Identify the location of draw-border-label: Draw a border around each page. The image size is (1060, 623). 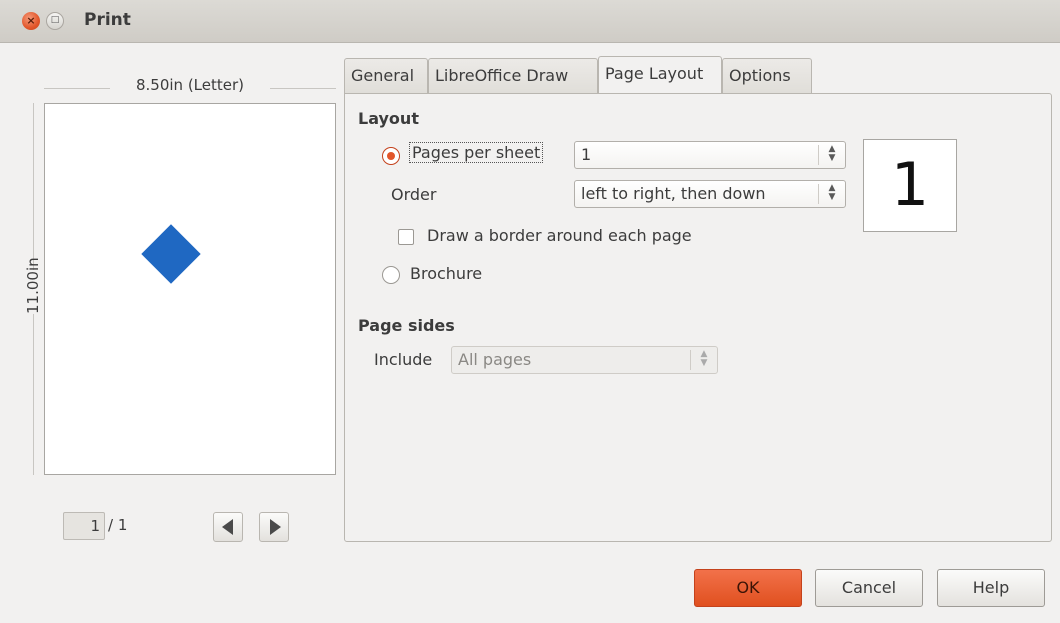
(559, 235).